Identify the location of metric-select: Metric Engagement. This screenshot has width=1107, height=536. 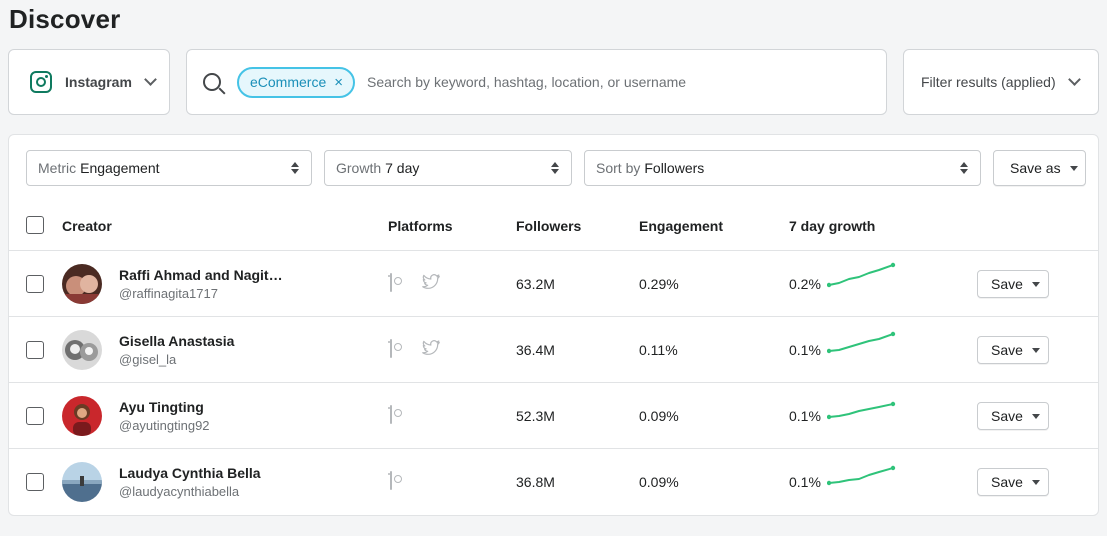
(169, 168).